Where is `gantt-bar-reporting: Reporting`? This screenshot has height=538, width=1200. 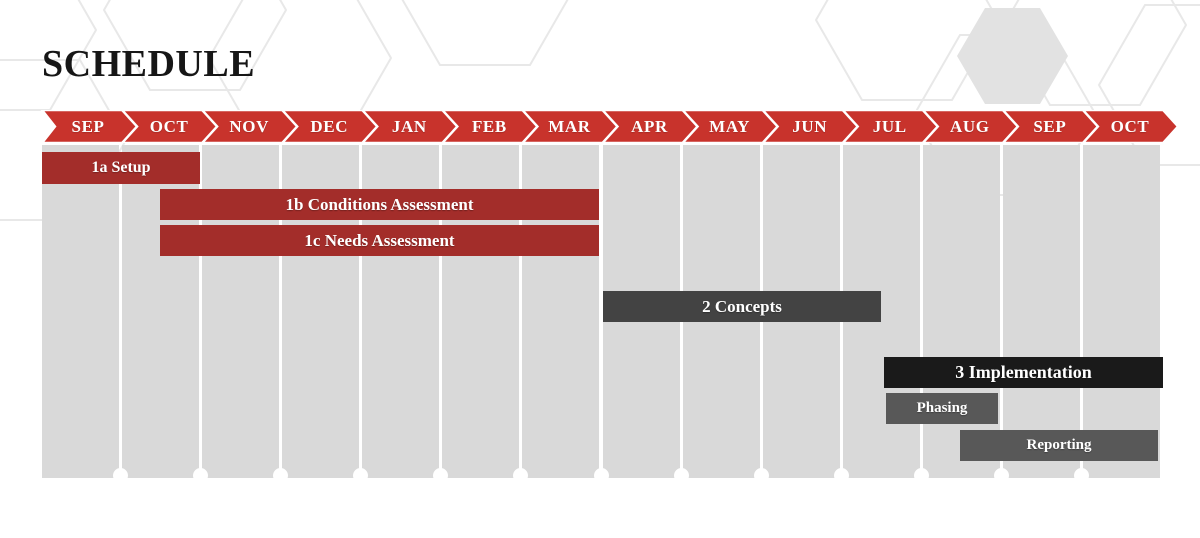 gantt-bar-reporting: Reporting is located at coordinates (1059, 445).